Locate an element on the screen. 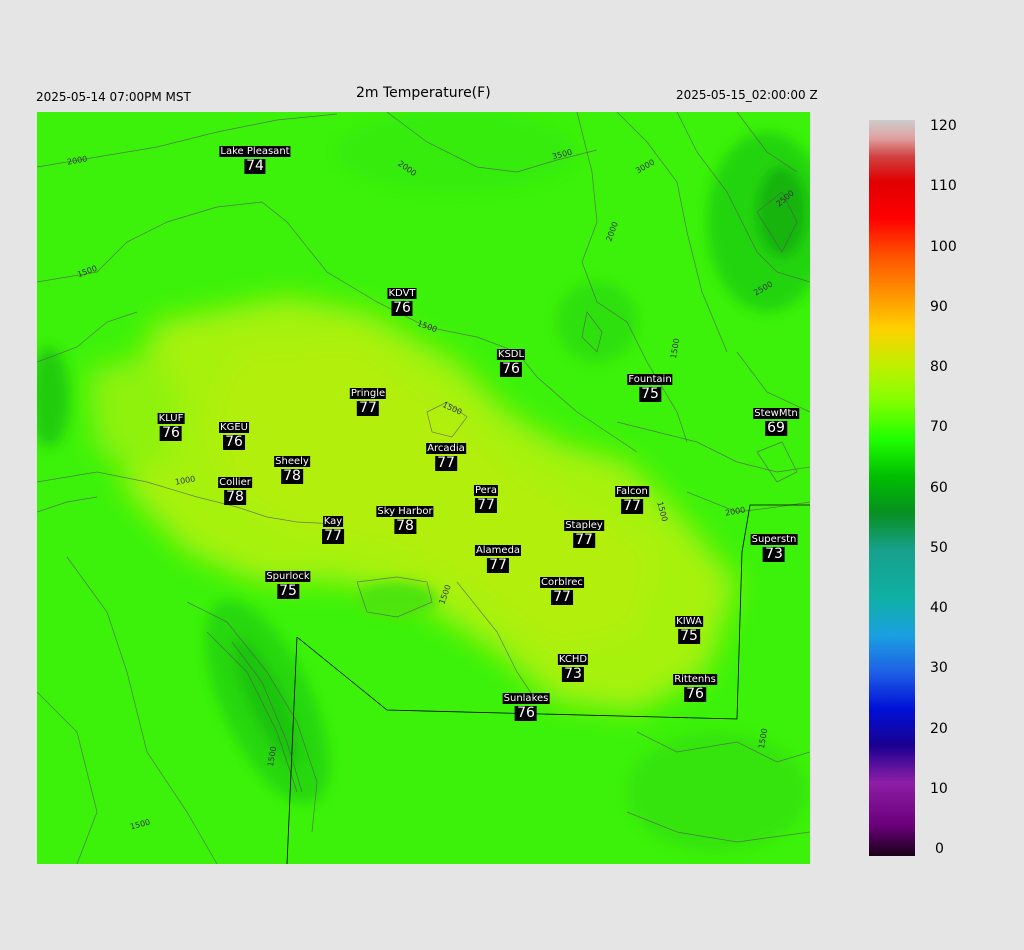 The height and width of the screenshot is (950, 1024). station-name: Rittenhs is located at coordinates (695, 679).